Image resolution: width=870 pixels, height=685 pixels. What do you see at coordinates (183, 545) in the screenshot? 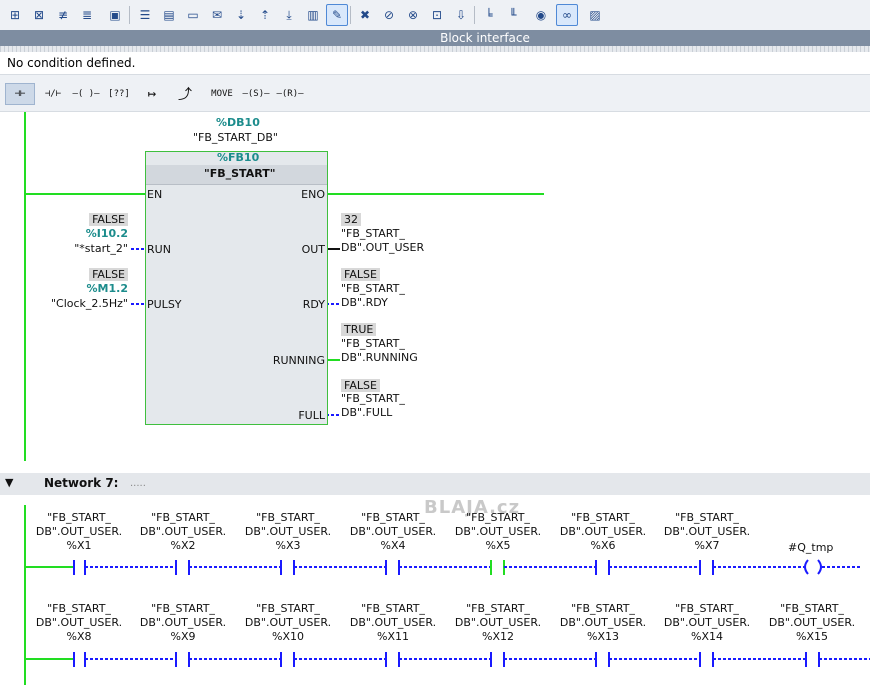
I see `operand-x2-line3: %X2` at bounding box center [183, 545].